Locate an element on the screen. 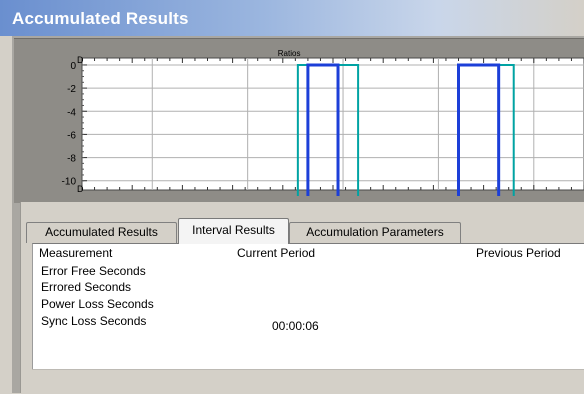  y-tick-label: -10 is located at coordinates (69, 182).